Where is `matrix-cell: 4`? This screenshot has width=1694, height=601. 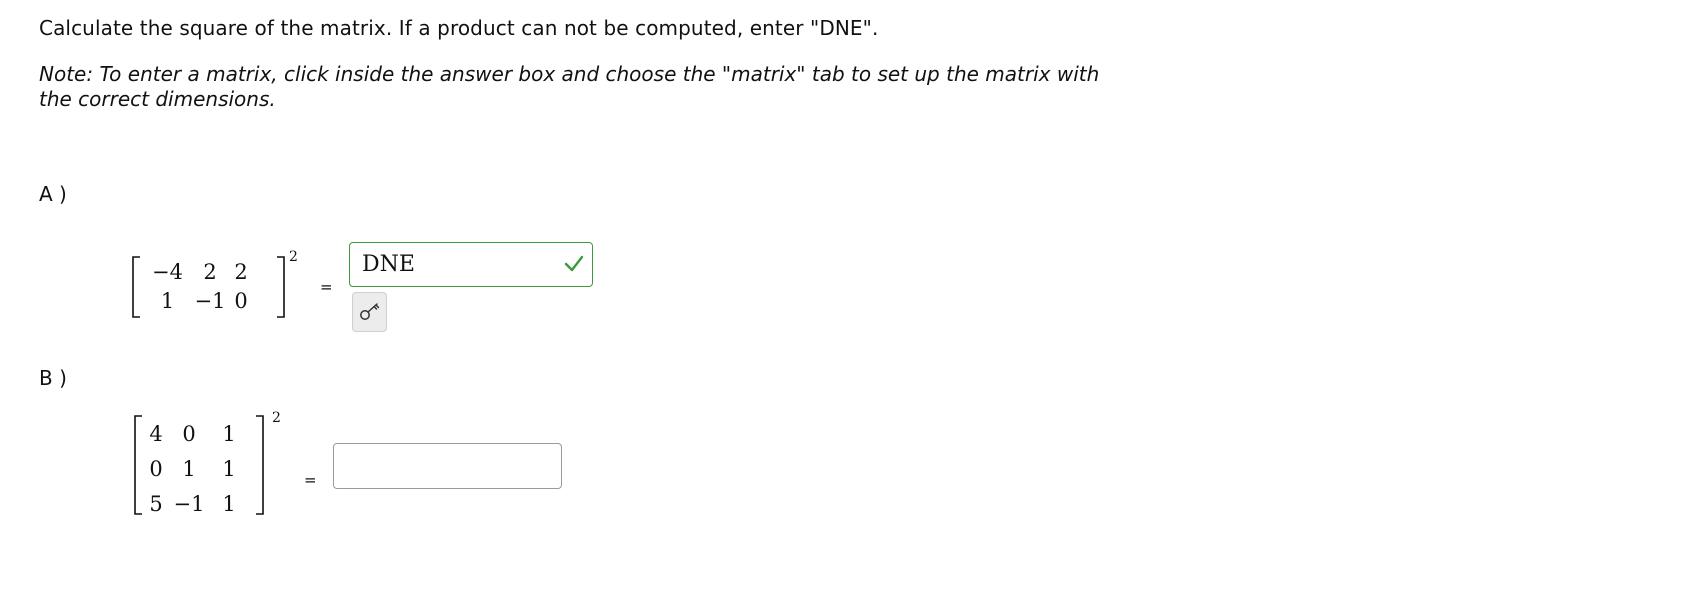 matrix-cell: 4 is located at coordinates (156, 434).